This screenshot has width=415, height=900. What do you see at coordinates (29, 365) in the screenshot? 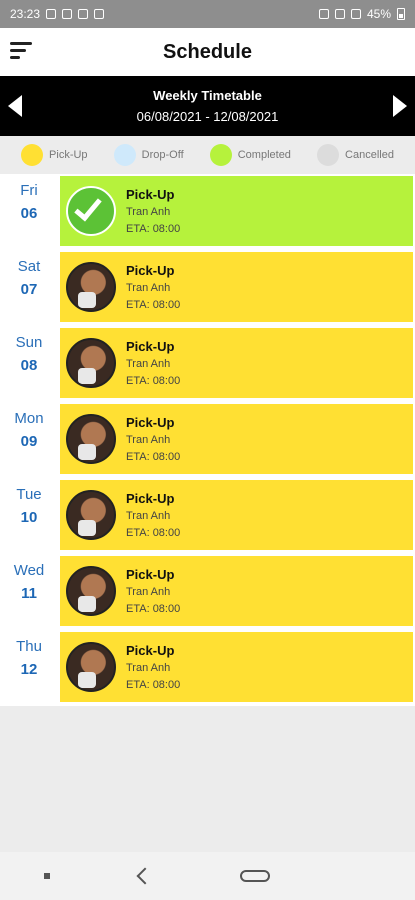
I see `day-number: 08` at bounding box center [29, 365].